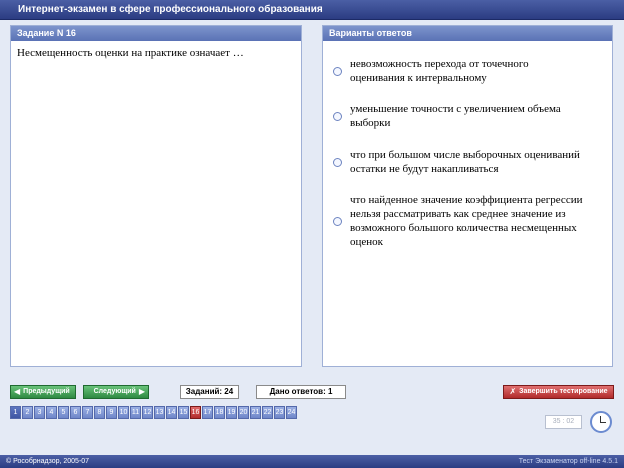 Image resolution: width=624 pixels, height=468 pixels. I want to click on page-item-13: 13, so click(159, 412).